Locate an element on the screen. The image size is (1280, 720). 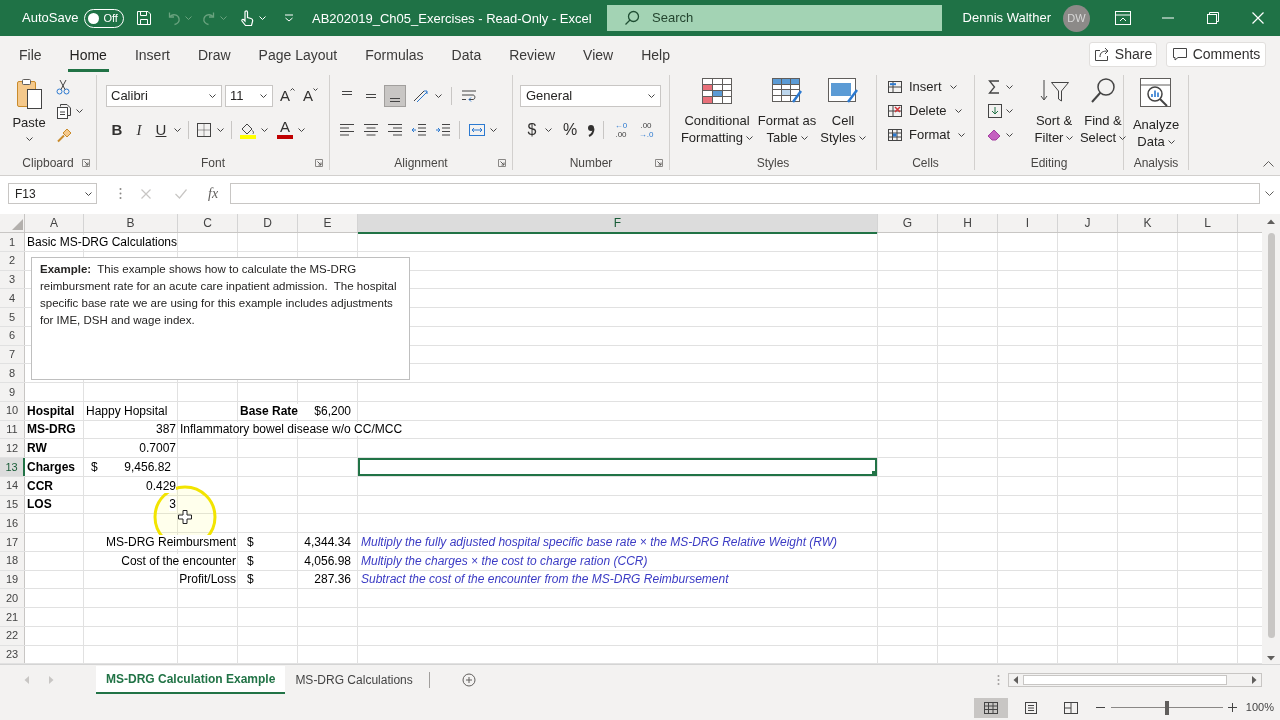
user-name: Dennis Walther is located at coordinates (1006, 18).